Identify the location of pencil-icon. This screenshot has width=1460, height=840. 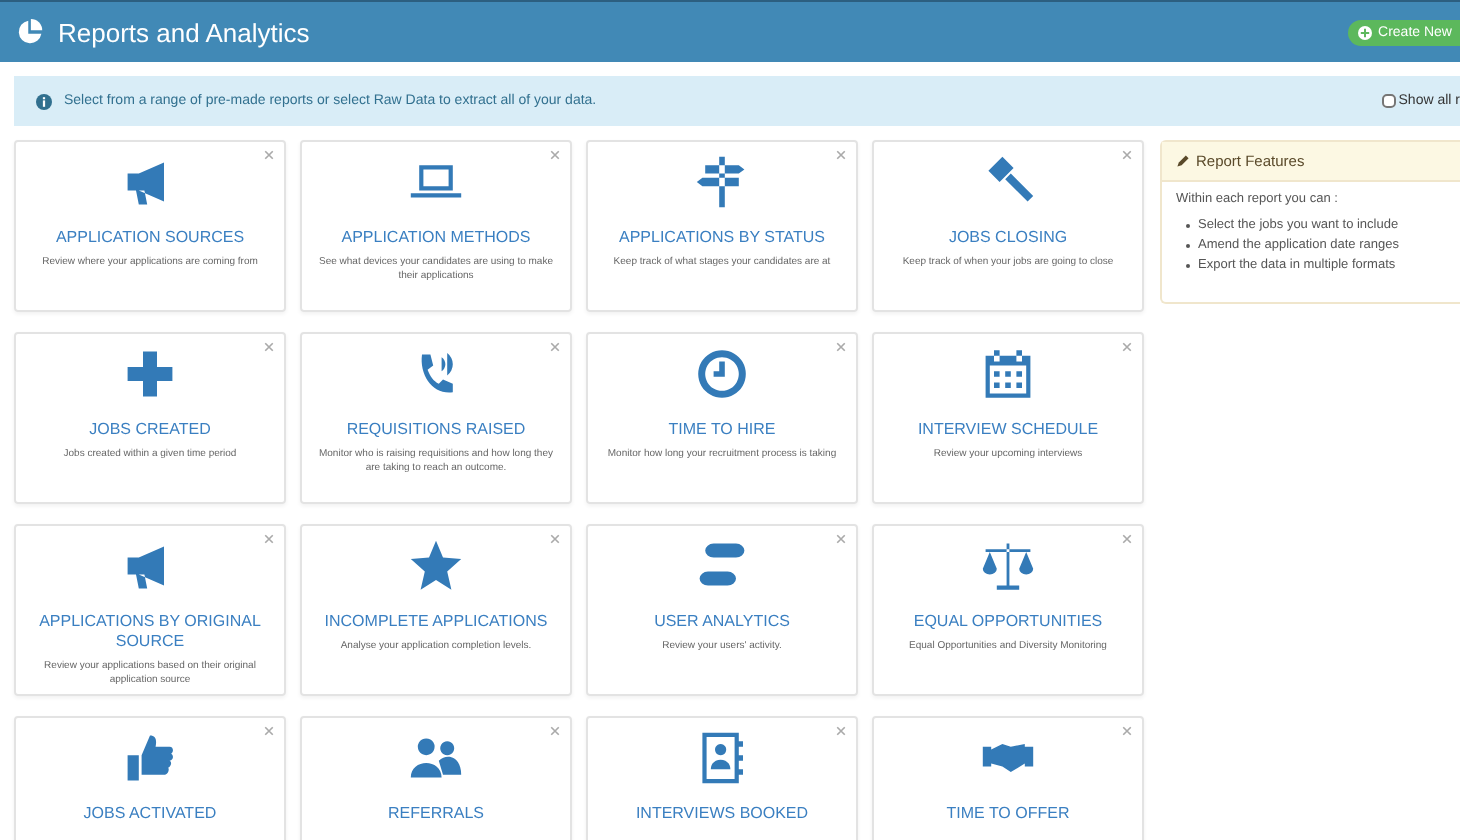
(1183, 161).